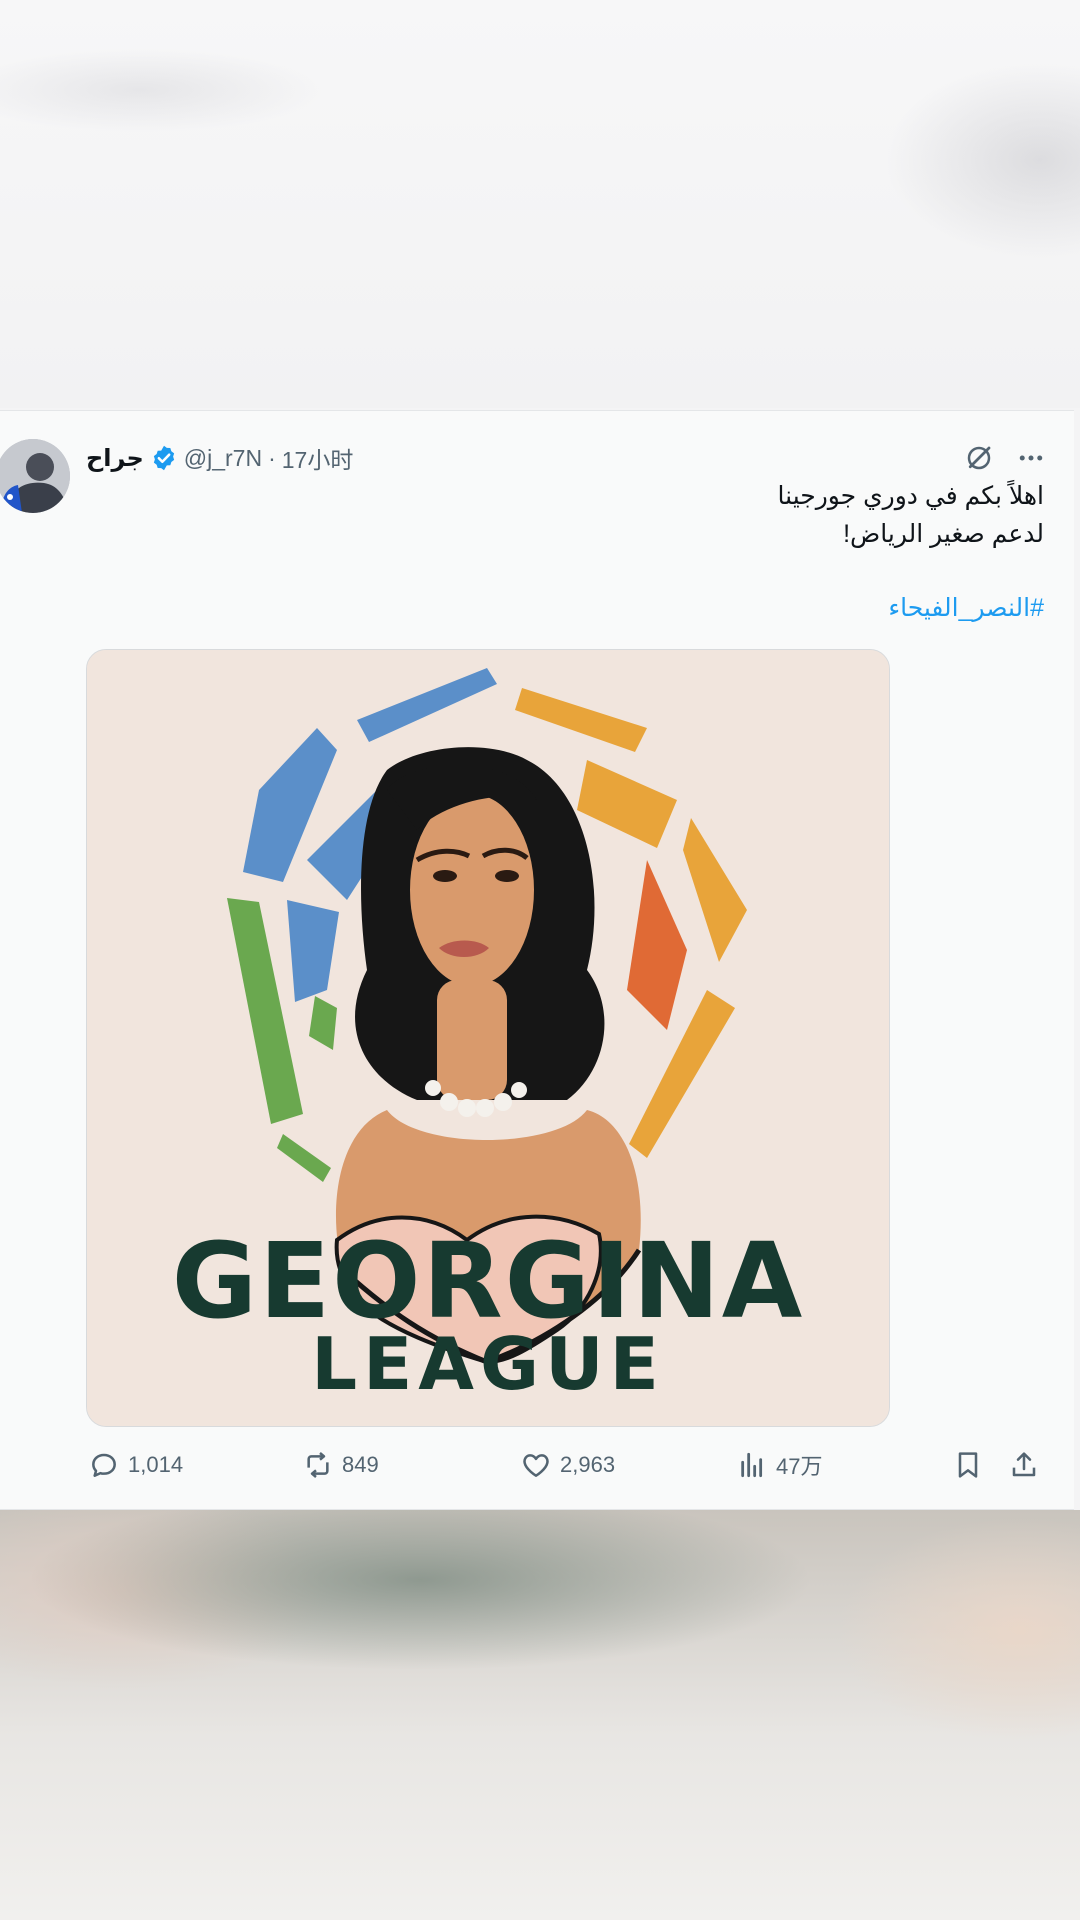 The width and height of the screenshot is (1080, 1920). I want to click on post-time: 17小时, so click(318, 458).